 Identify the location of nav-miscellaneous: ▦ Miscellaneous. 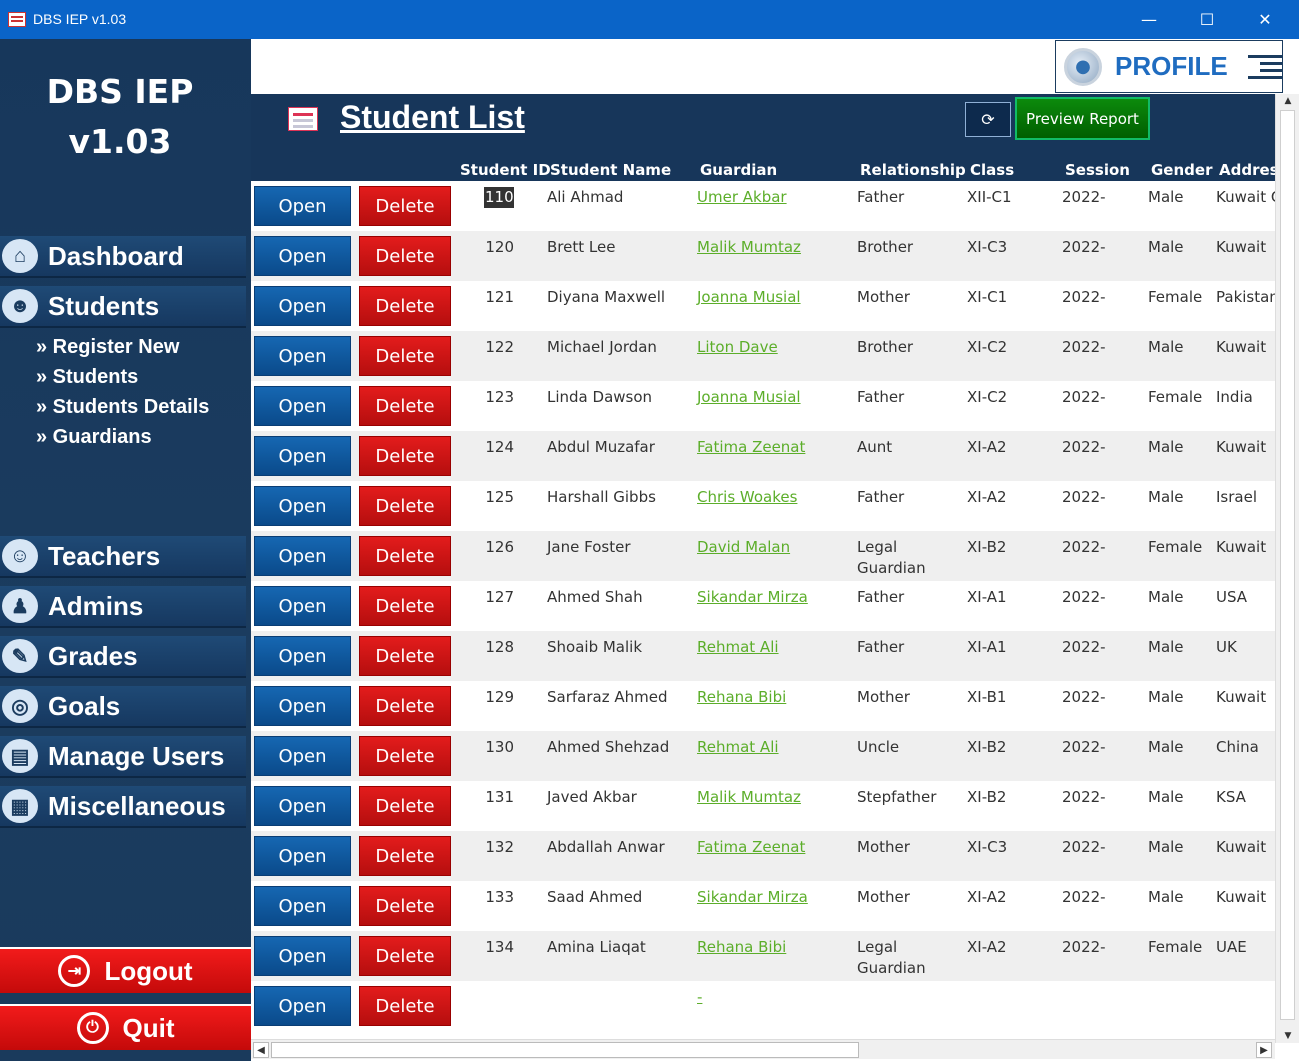
(123, 807).